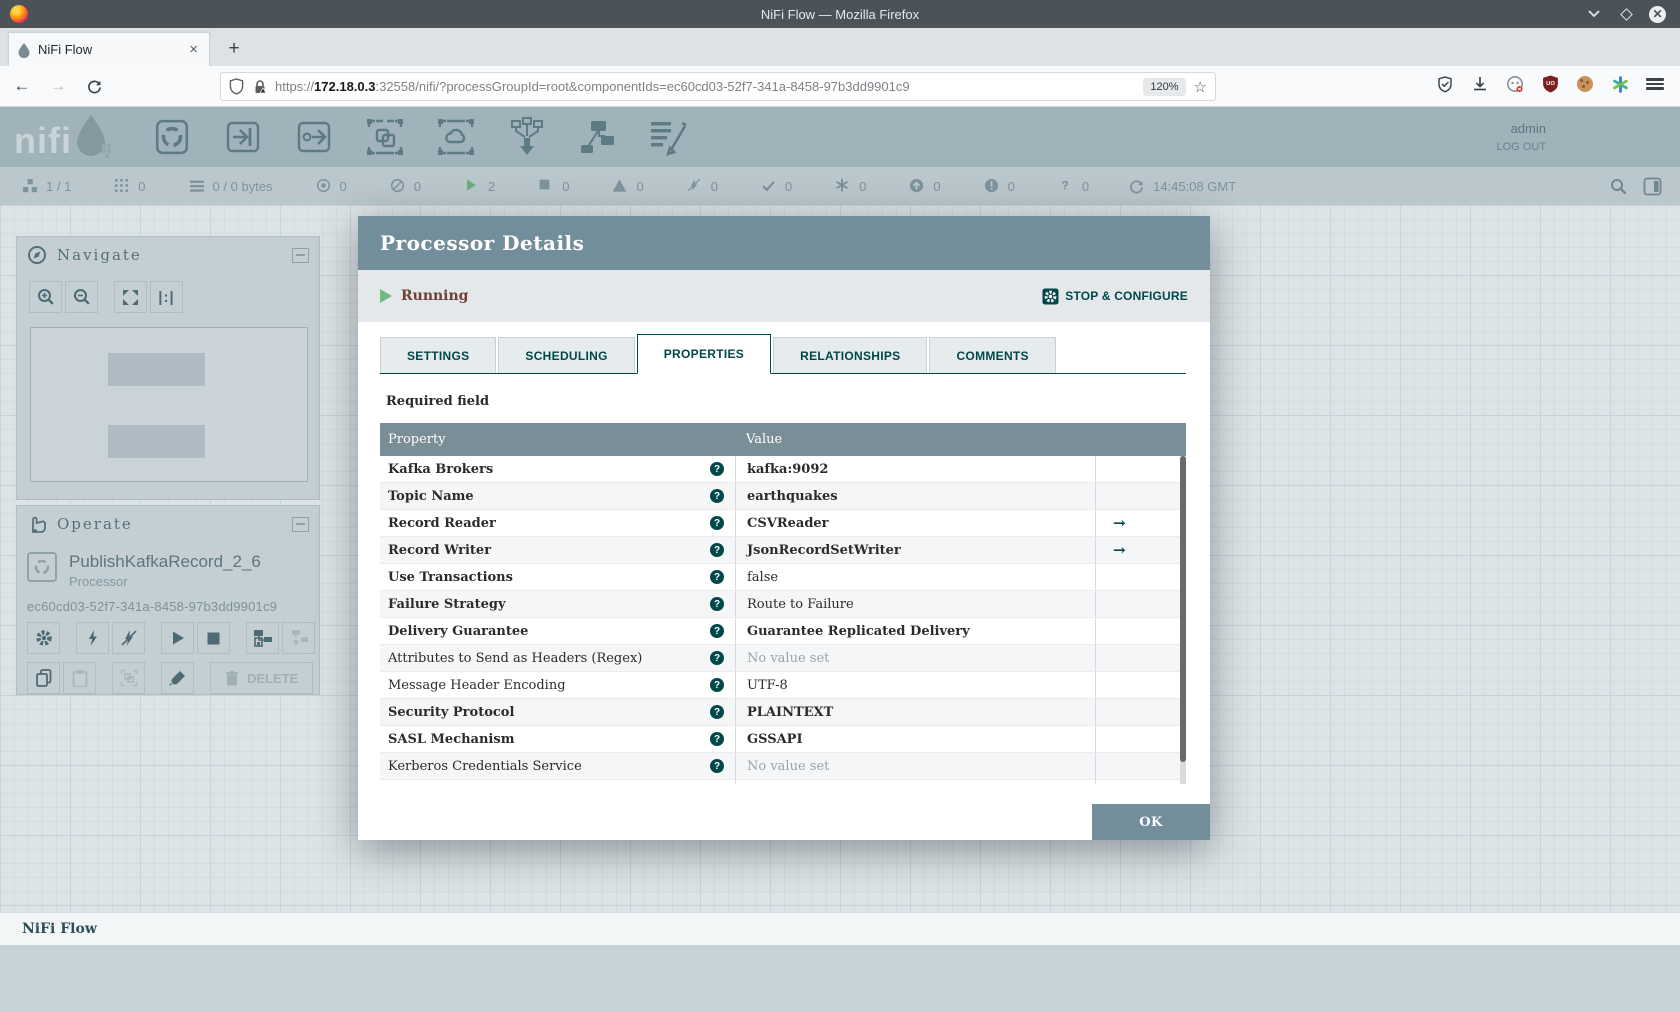 Image resolution: width=1680 pixels, height=1012 pixels. I want to click on property-name: SASL Mechanism, so click(451, 739).